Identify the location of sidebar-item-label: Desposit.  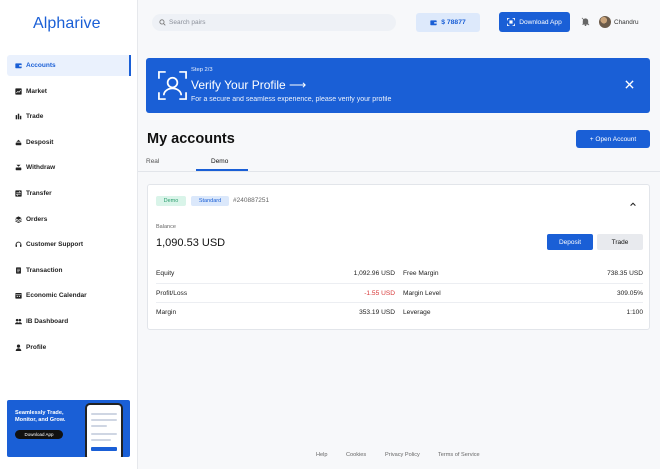
(40, 142).